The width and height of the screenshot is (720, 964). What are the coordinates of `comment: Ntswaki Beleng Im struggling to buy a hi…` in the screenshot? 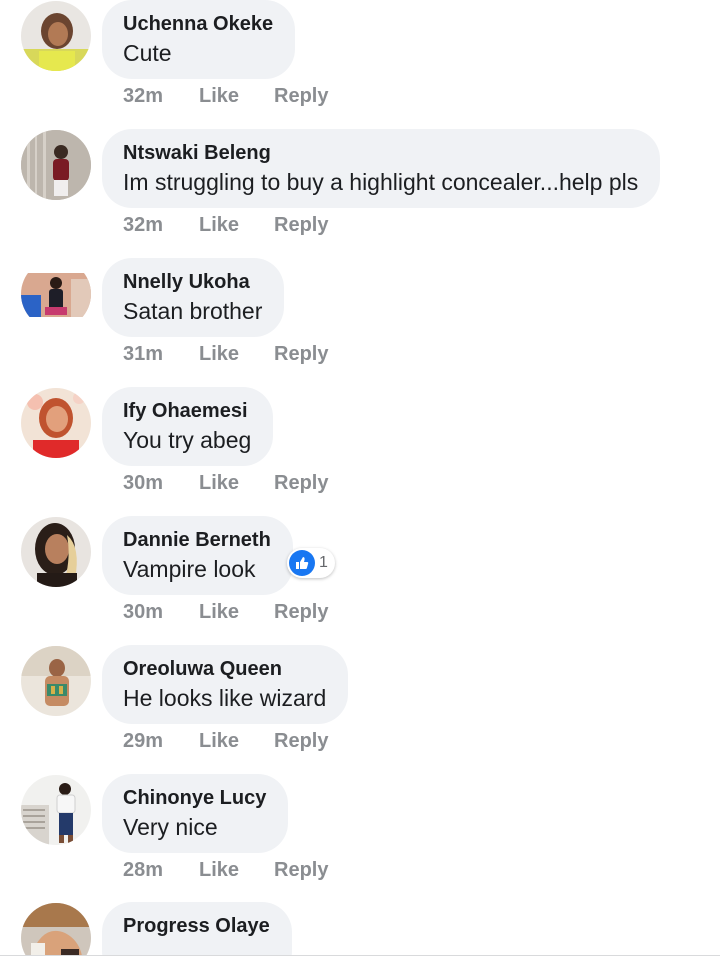 It's located at (360, 193).